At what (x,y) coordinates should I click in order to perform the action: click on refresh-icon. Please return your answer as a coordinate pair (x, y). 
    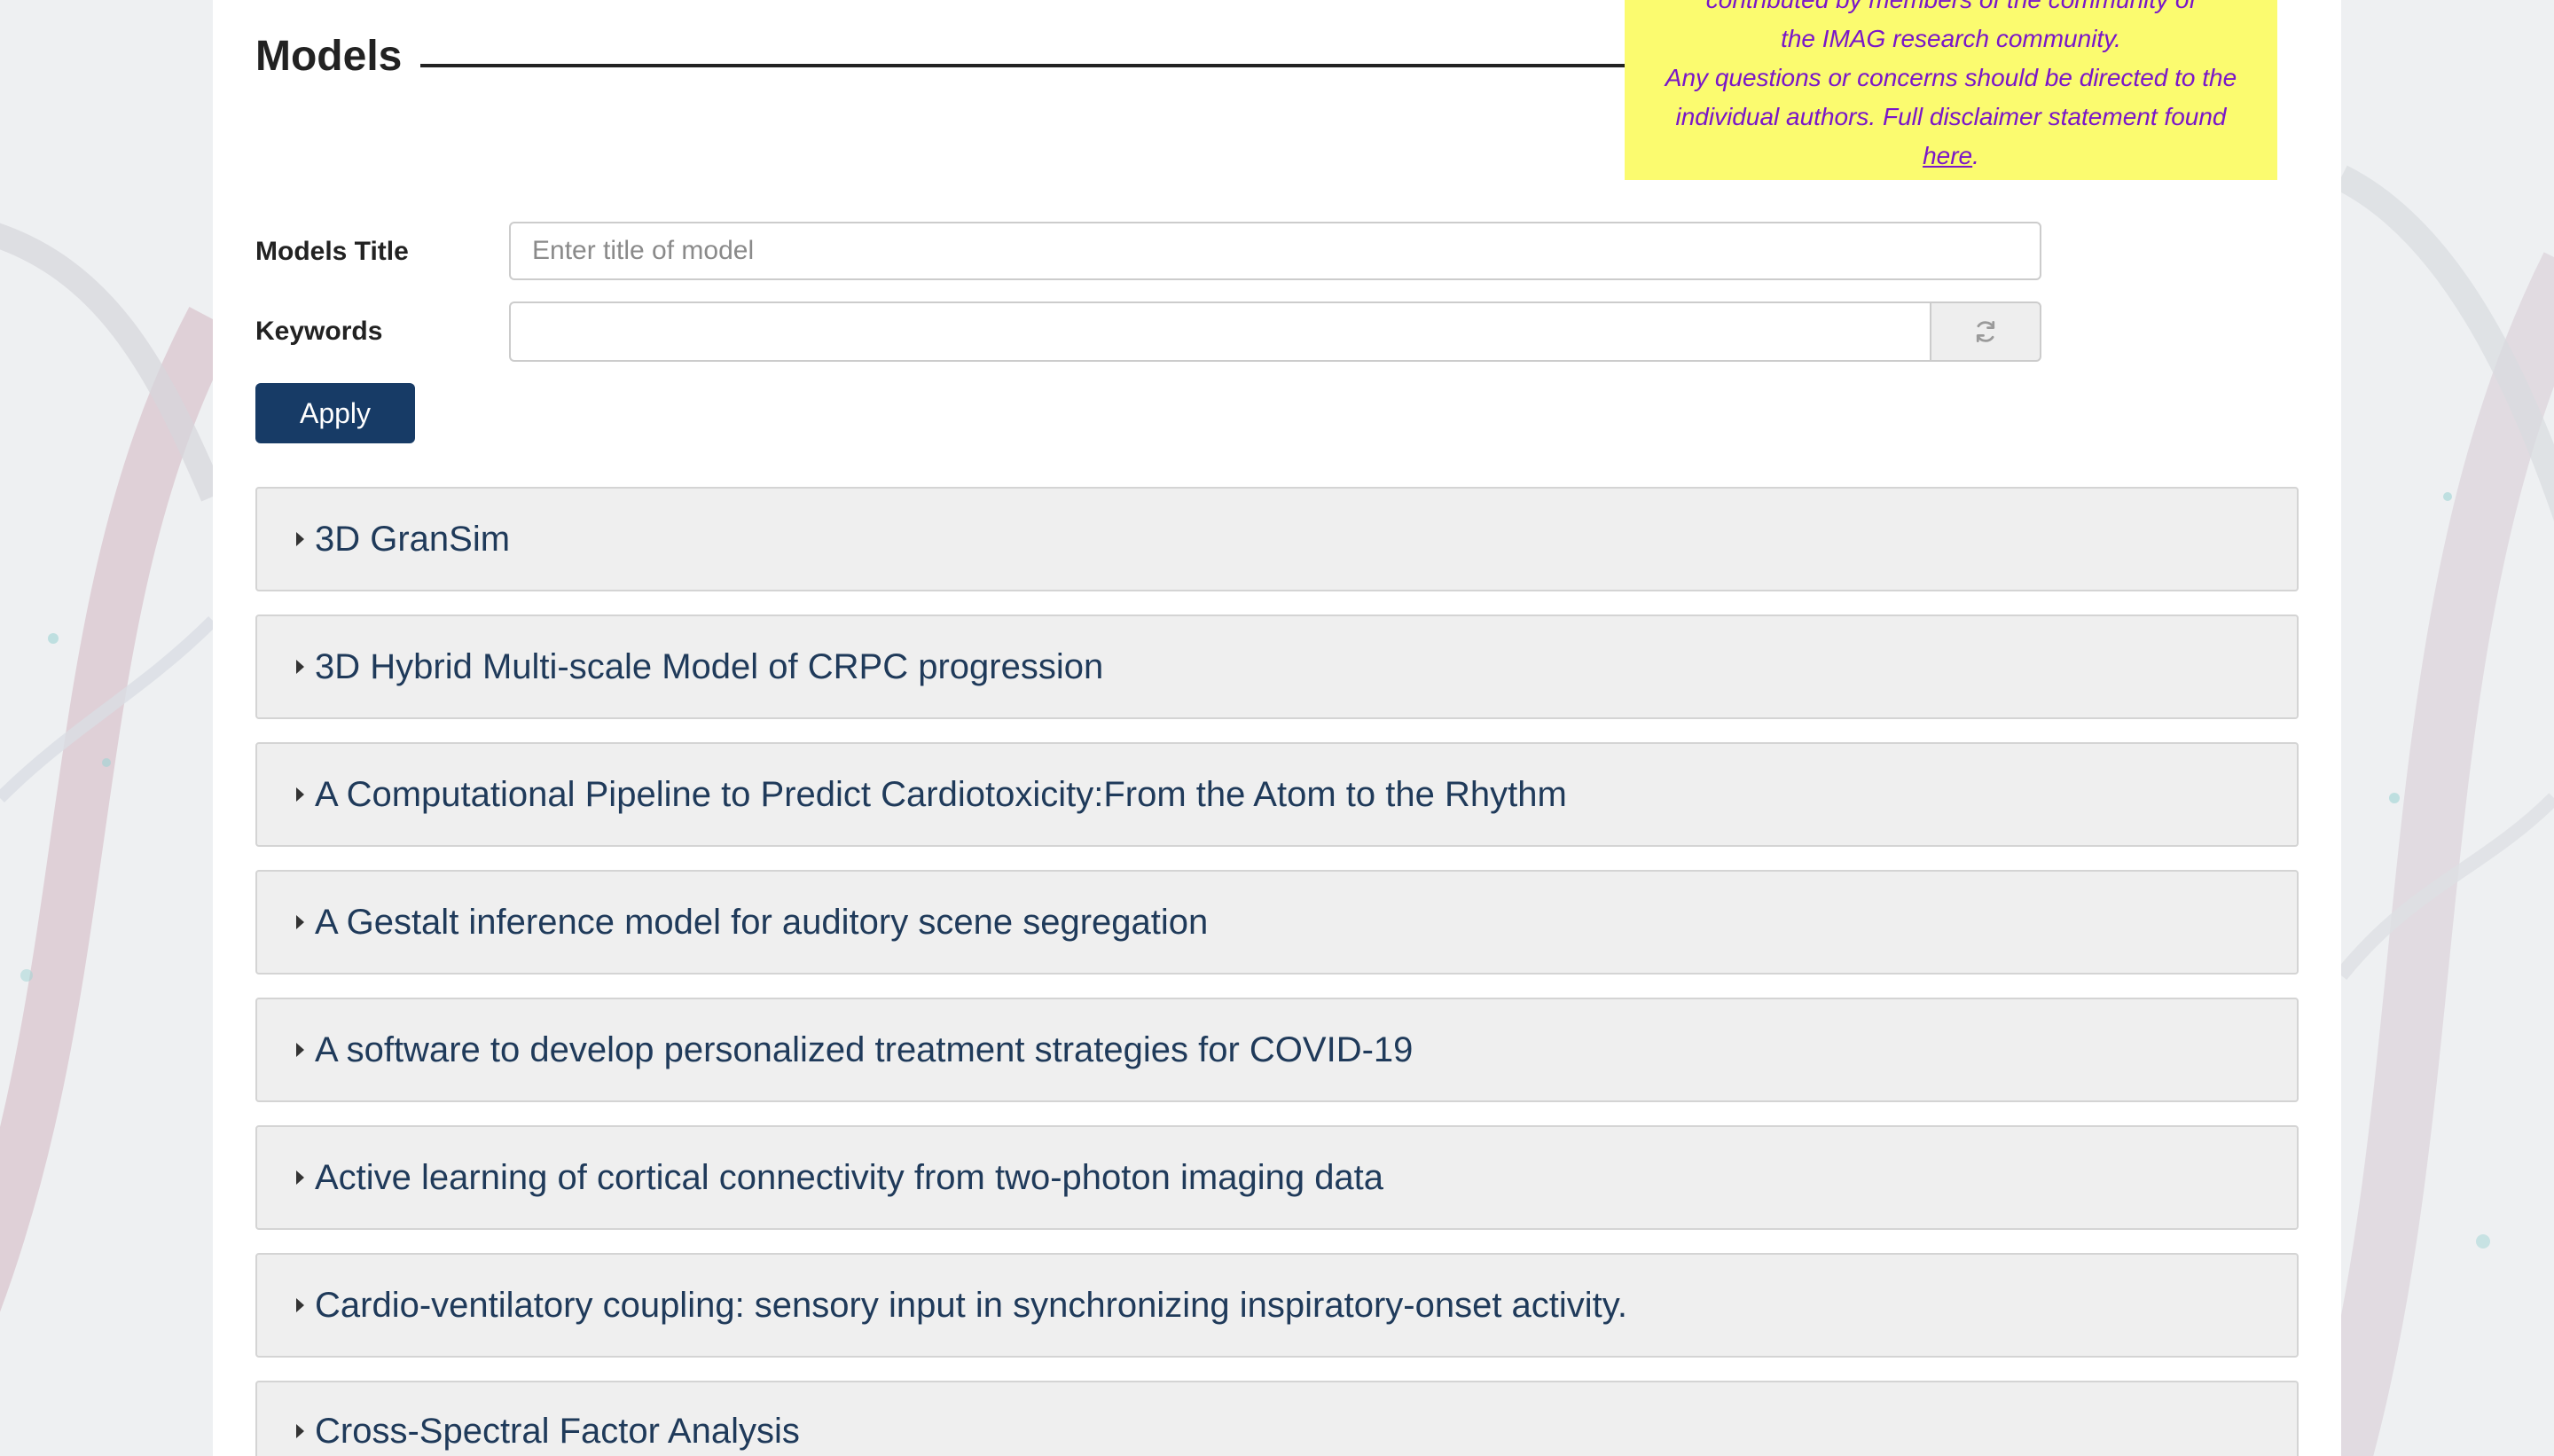
    Looking at the image, I should click on (1985, 331).